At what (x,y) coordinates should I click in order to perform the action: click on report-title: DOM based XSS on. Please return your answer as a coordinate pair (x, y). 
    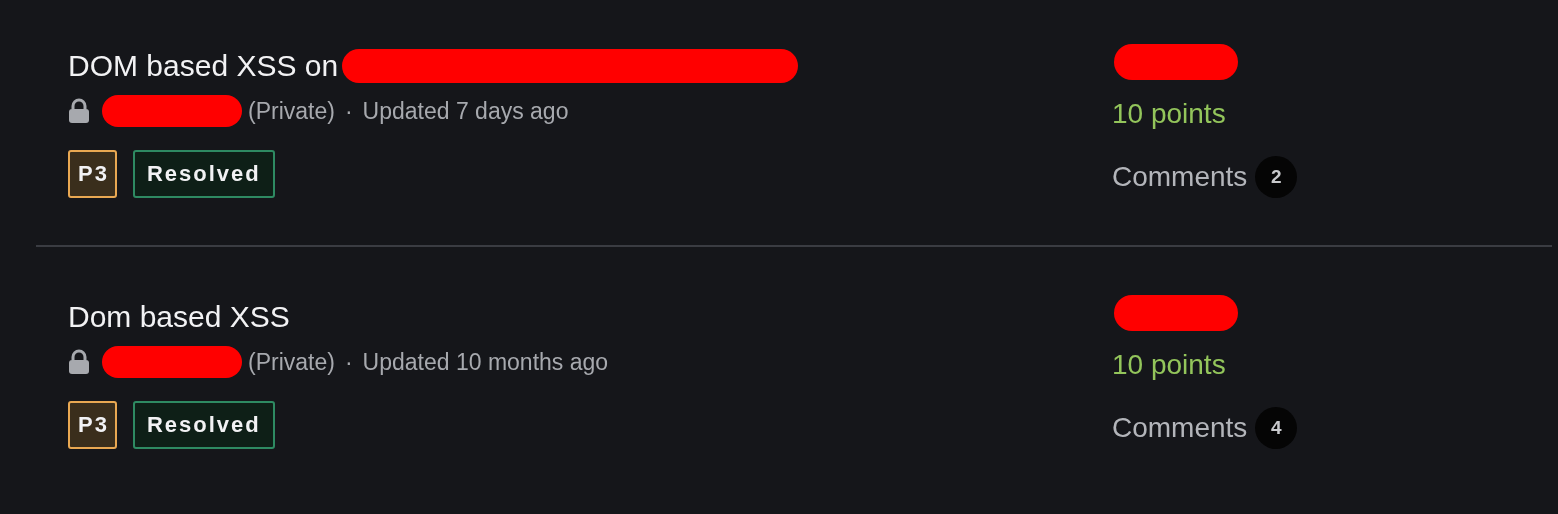
    Looking at the image, I should click on (203, 66).